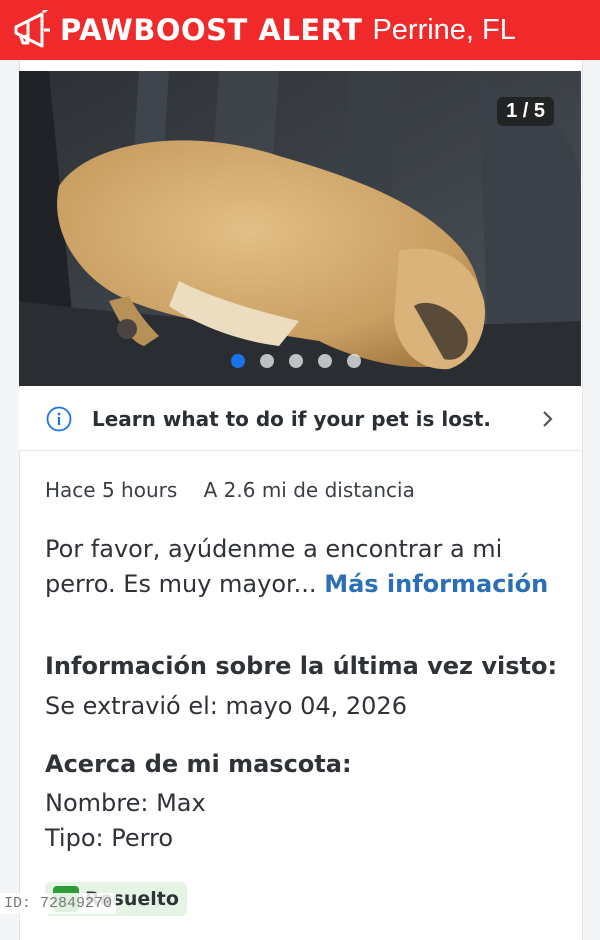  Describe the element at coordinates (301, 666) in the screenshot. I see `last-seen-heading: Información sobre la última vez visto:` at that location.